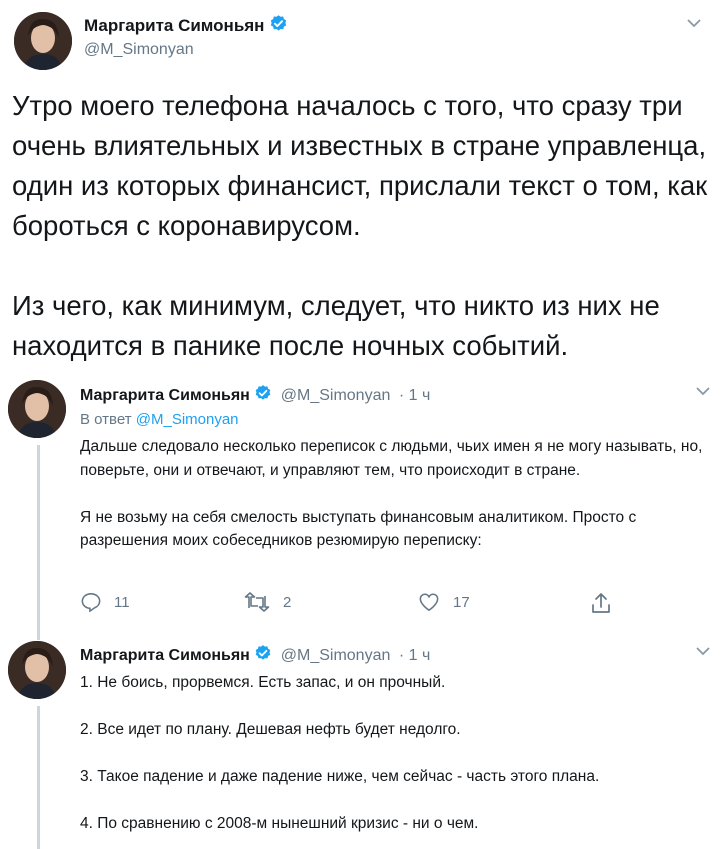  I want to click on like-button: 17, so click(443, 602).